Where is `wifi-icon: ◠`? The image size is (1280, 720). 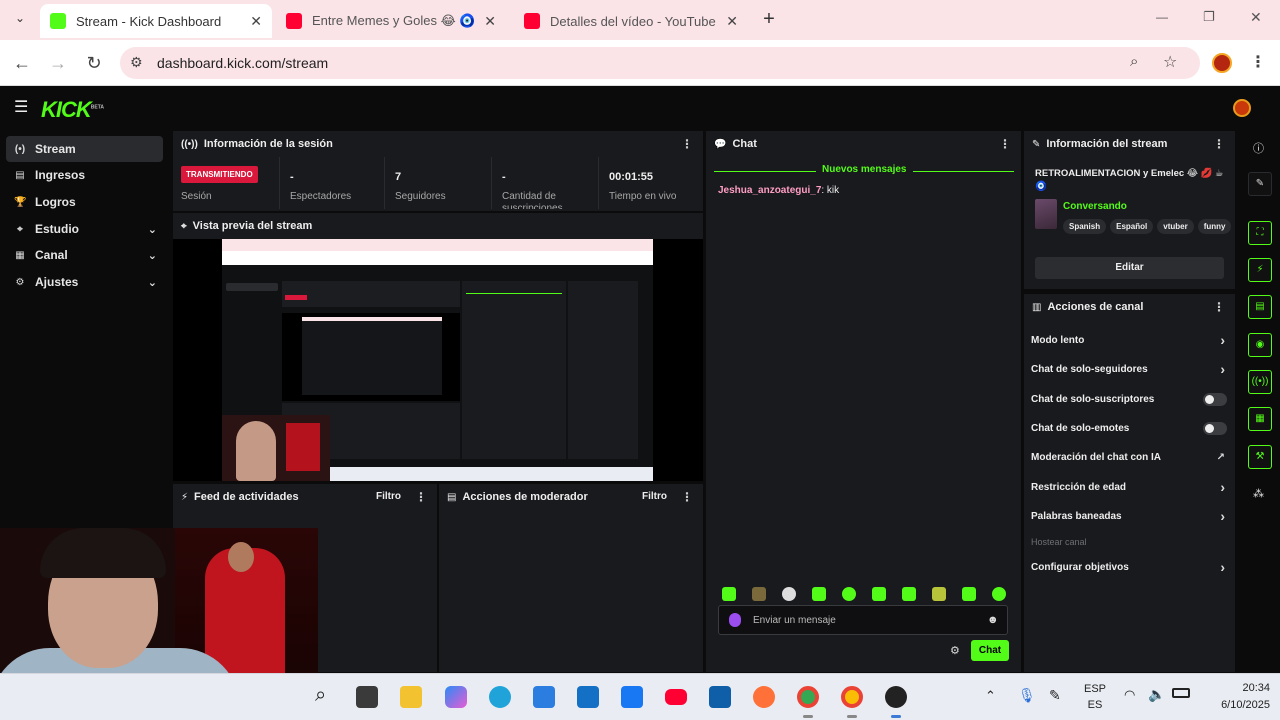
wifi-icon: ◠ is located at coordinates (1129, 695).